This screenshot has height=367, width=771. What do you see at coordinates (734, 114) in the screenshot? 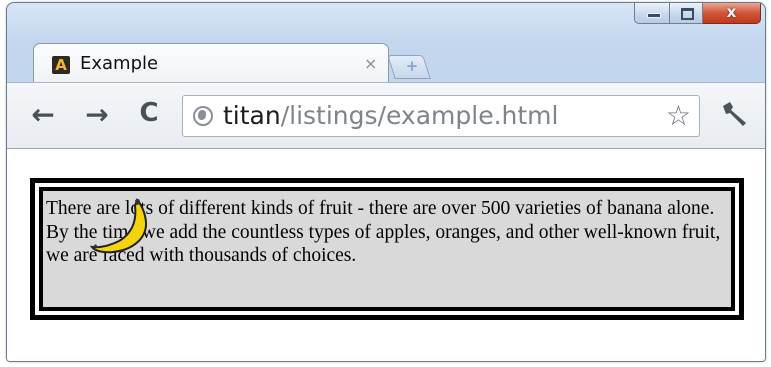
I see `wrench-icon` at bounding box center [734, 114].